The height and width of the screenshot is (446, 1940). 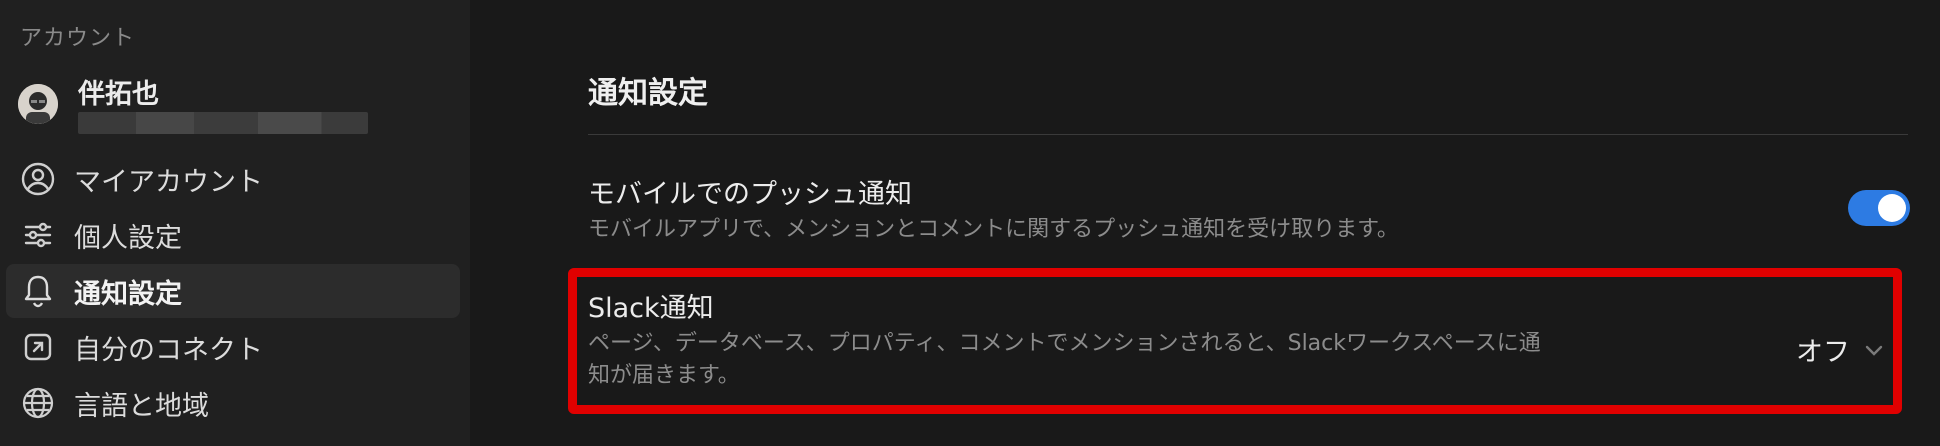 I want to click on sidebar-item-notifications: 通知設定, so click(x=233, y=291).